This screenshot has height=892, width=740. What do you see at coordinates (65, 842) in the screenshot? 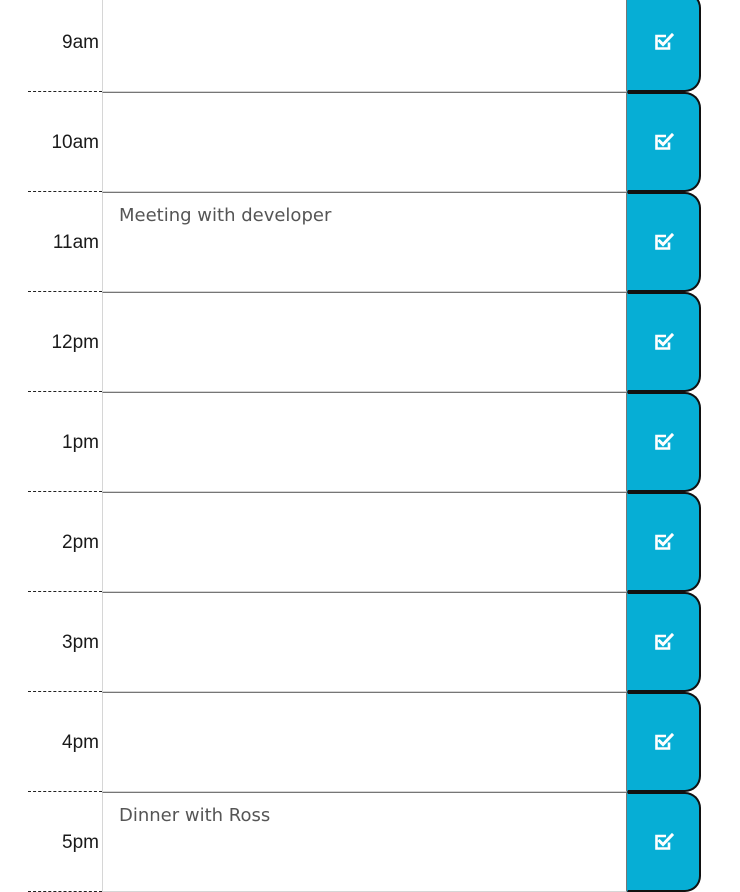
I see `hour-label: 5pm` at bounding box center [65, 842].